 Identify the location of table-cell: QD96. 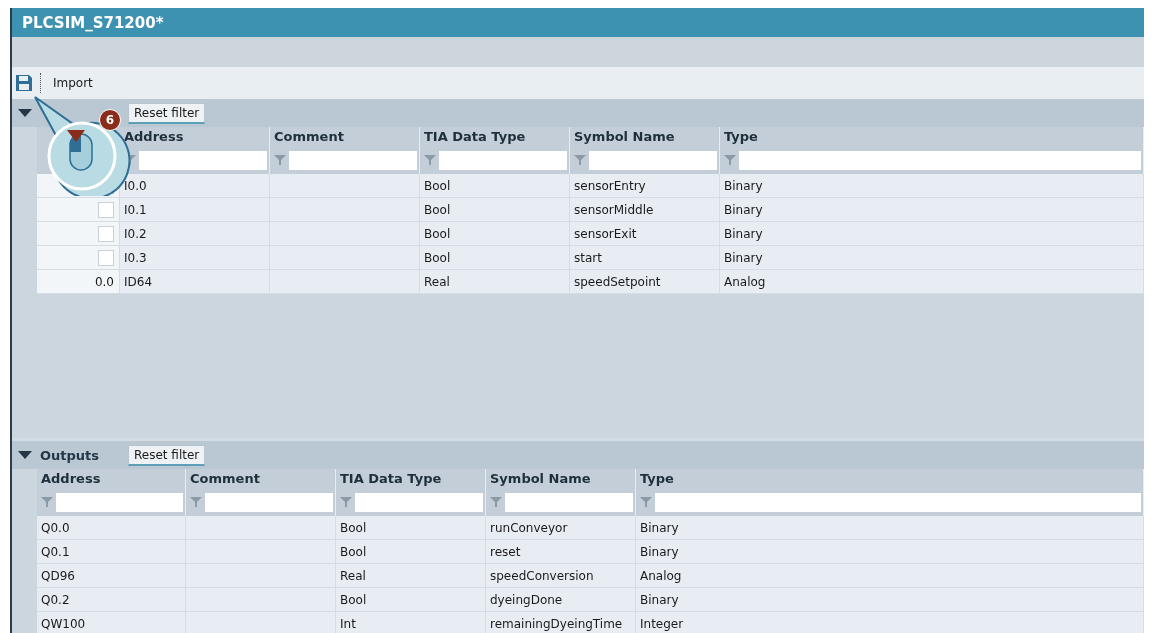
(111, 576).